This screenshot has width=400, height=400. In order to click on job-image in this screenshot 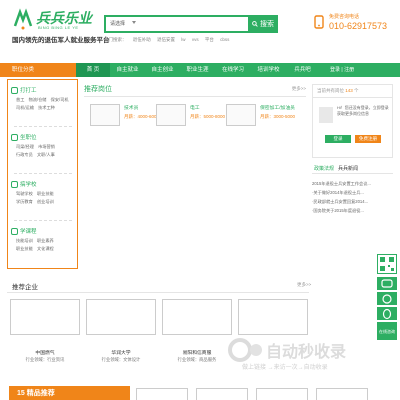, I will do `click(105, 115)`.